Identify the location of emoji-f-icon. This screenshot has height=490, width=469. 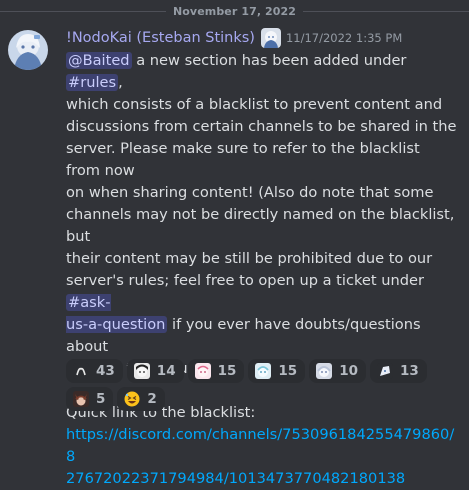
(384, 371).